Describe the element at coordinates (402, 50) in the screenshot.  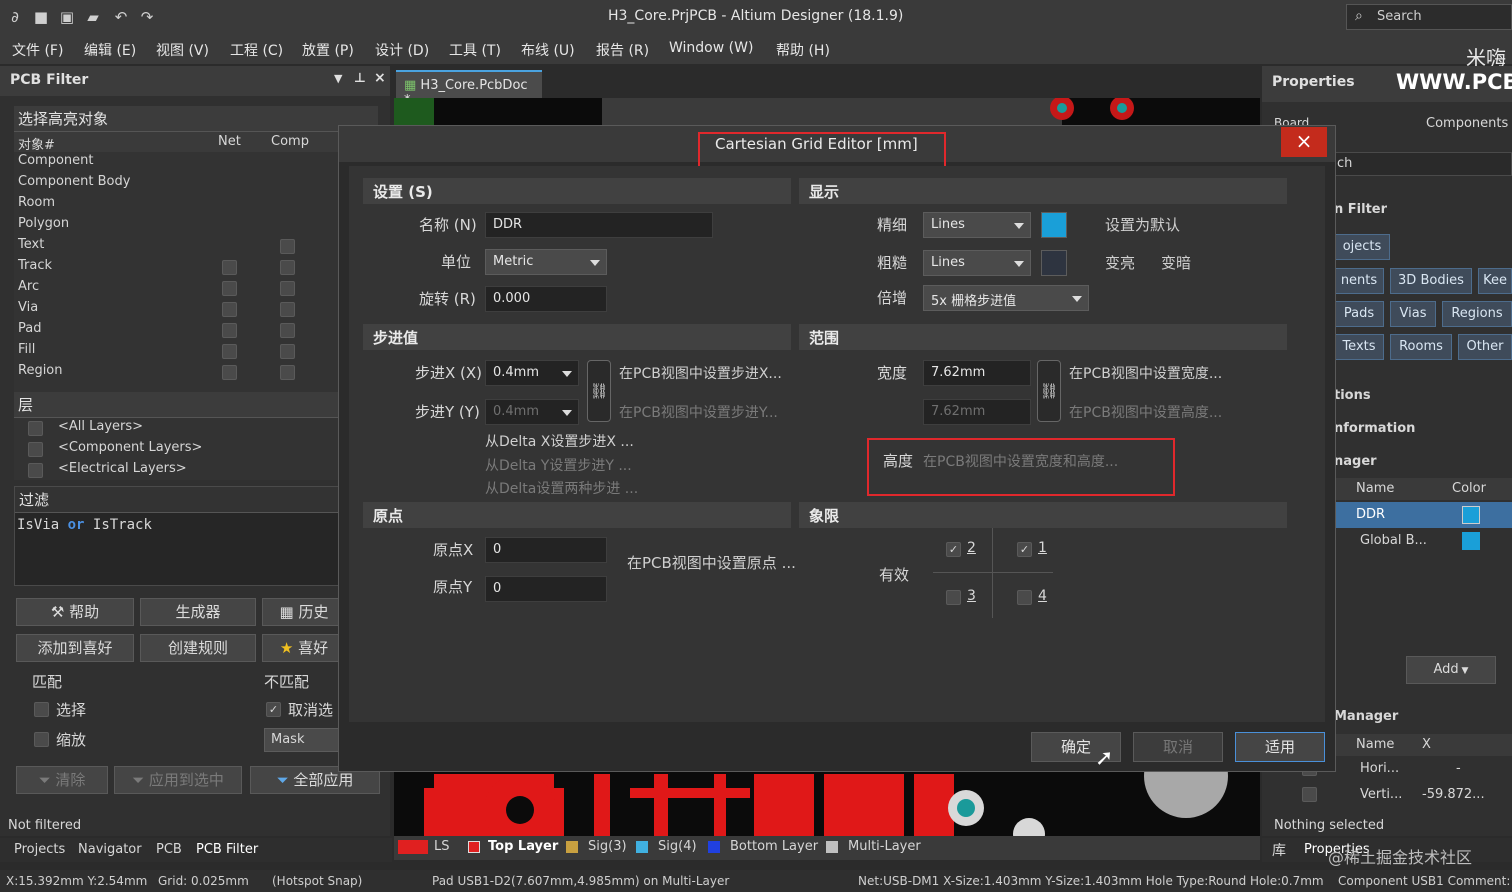
I see `menu-design: 设计 (D)` at that location.